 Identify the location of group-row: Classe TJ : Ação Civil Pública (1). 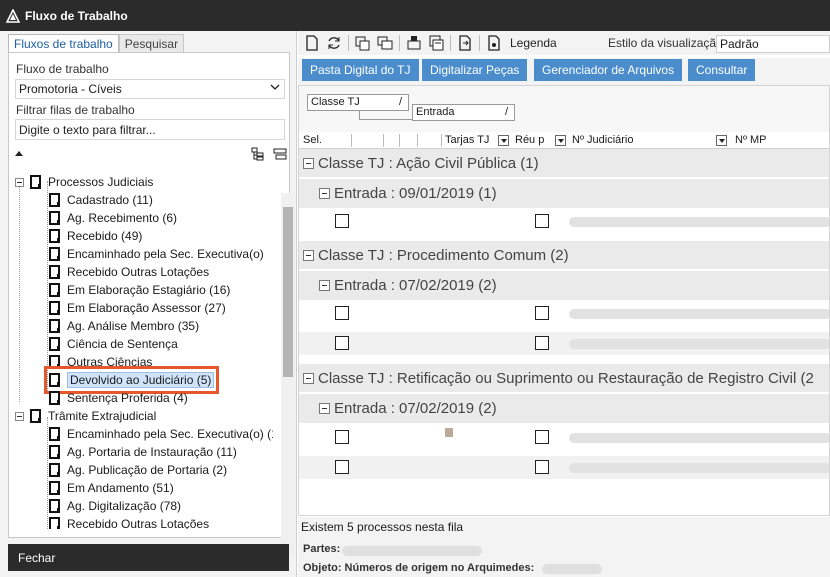
(564, 163).